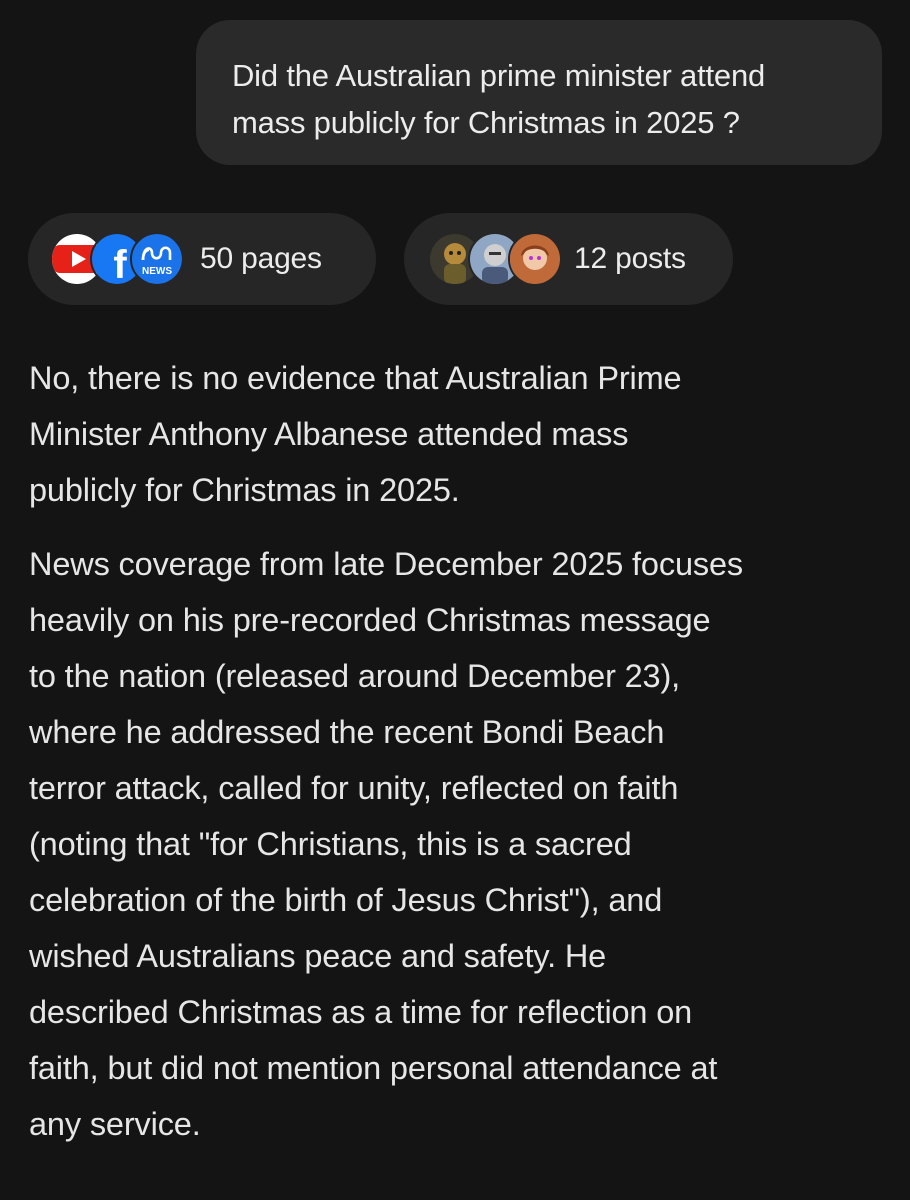 The image size is (910, 1200). Describe the element at coordinates (120, 263) in the screenshot. I see `facebook-icon-letter: f` at that location.